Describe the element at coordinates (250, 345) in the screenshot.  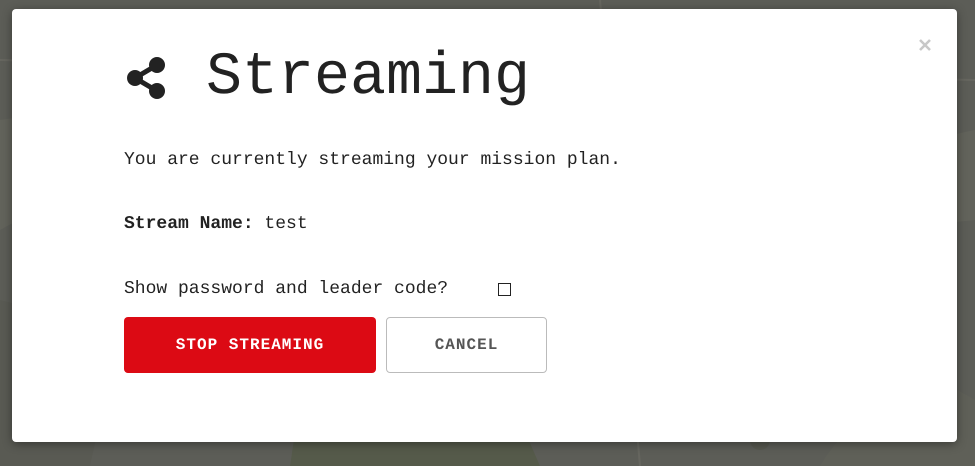
I see `stop-button: STOP STREAMING` at that location.